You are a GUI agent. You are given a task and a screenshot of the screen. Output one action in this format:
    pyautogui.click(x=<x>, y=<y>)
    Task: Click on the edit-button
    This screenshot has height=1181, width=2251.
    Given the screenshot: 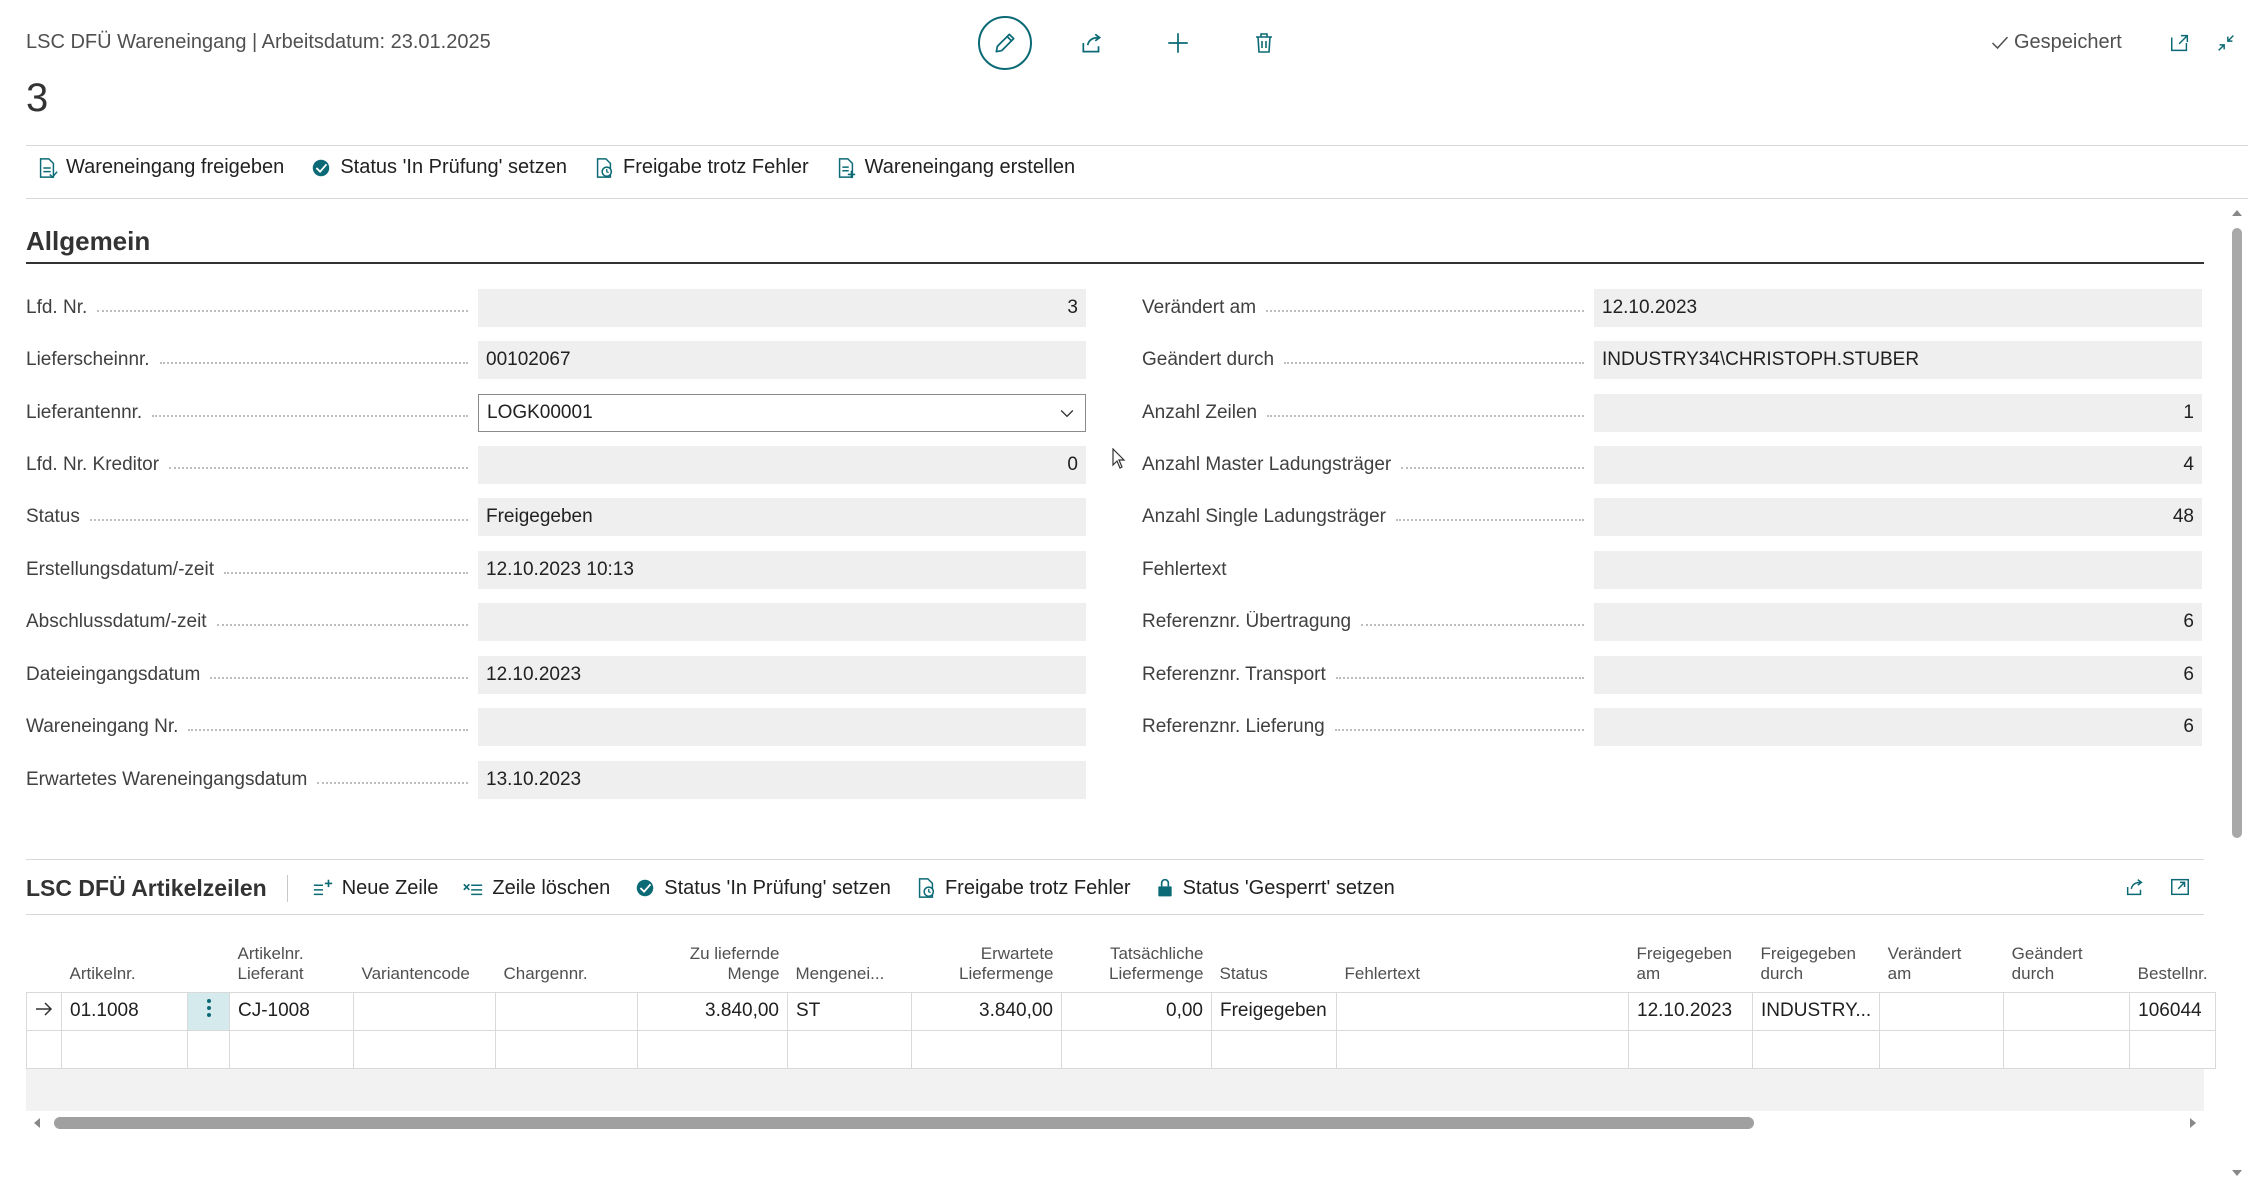 What is the action you would take?
    pyautogui.click(x=1005, y=43)
    